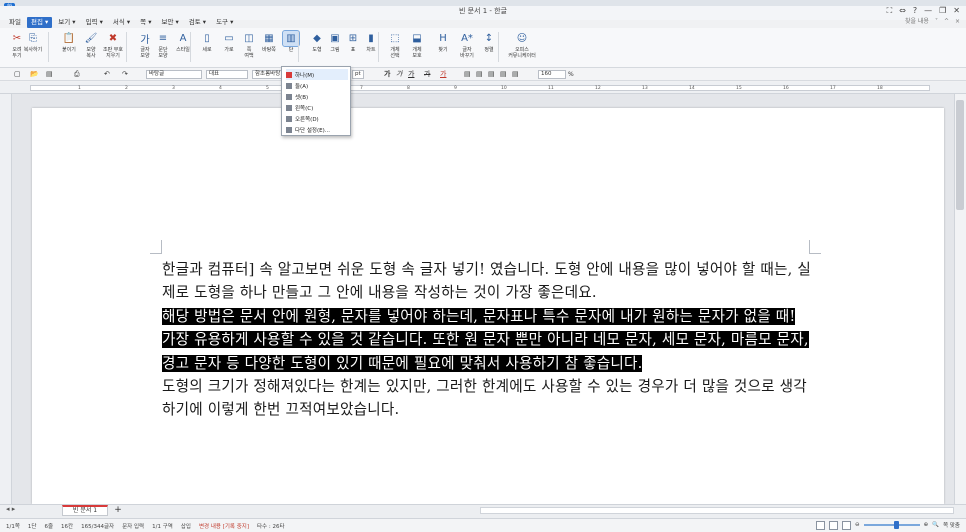 This screenshot has height=532, width=966. Describe the element at coordinates (739, 88) in the screenshot. I see `ruler-tick: 15` at that location.